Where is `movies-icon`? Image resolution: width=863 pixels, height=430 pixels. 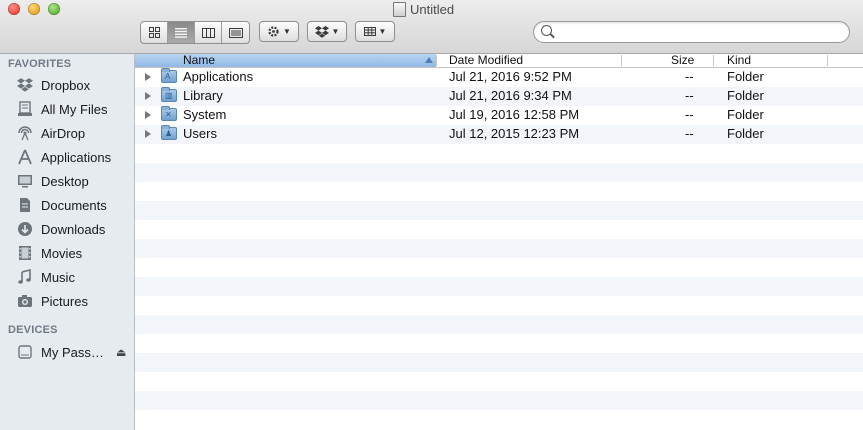
movies-icon is located at coordinates (25, 253).